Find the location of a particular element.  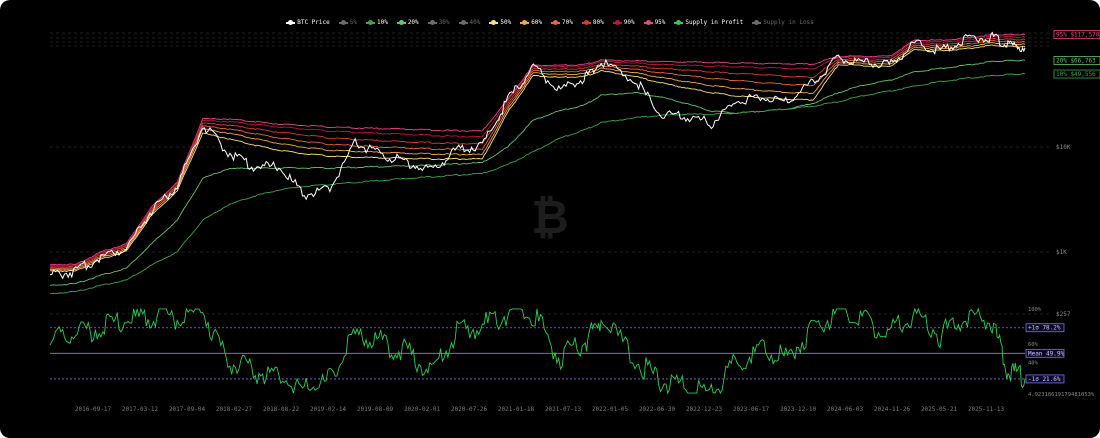

x-tick-label: 2019-02-14 is located at coordinates (328, 409).